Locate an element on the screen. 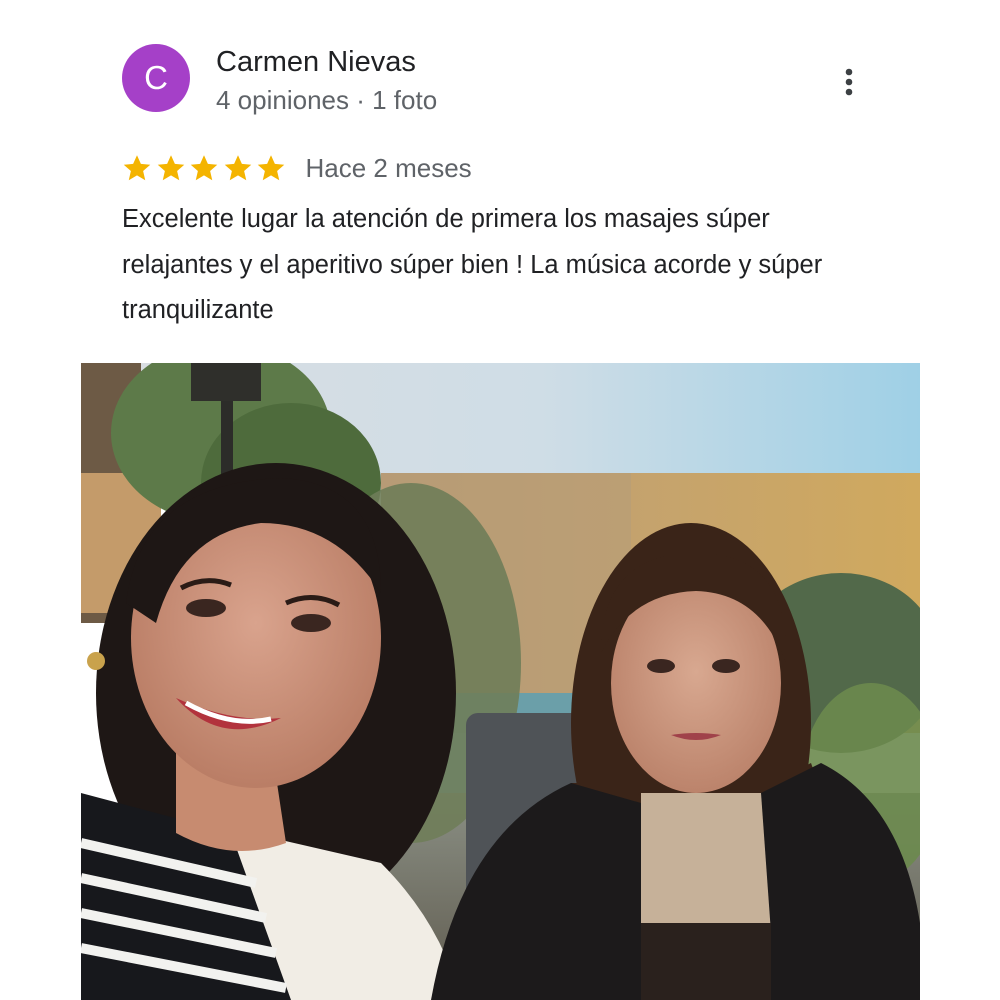 This screenshot has width=1000, height=1000. author-name: Carmen Nievas is located at coordinates (316, 62).